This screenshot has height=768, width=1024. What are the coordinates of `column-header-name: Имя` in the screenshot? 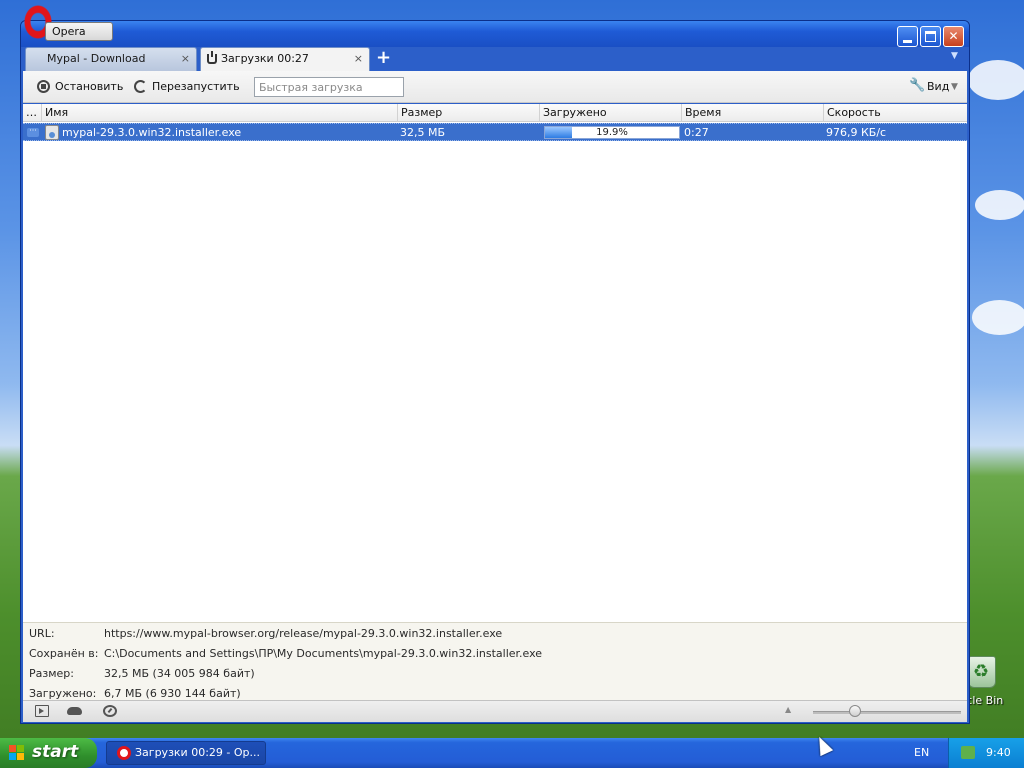 It's located at (219, 113).